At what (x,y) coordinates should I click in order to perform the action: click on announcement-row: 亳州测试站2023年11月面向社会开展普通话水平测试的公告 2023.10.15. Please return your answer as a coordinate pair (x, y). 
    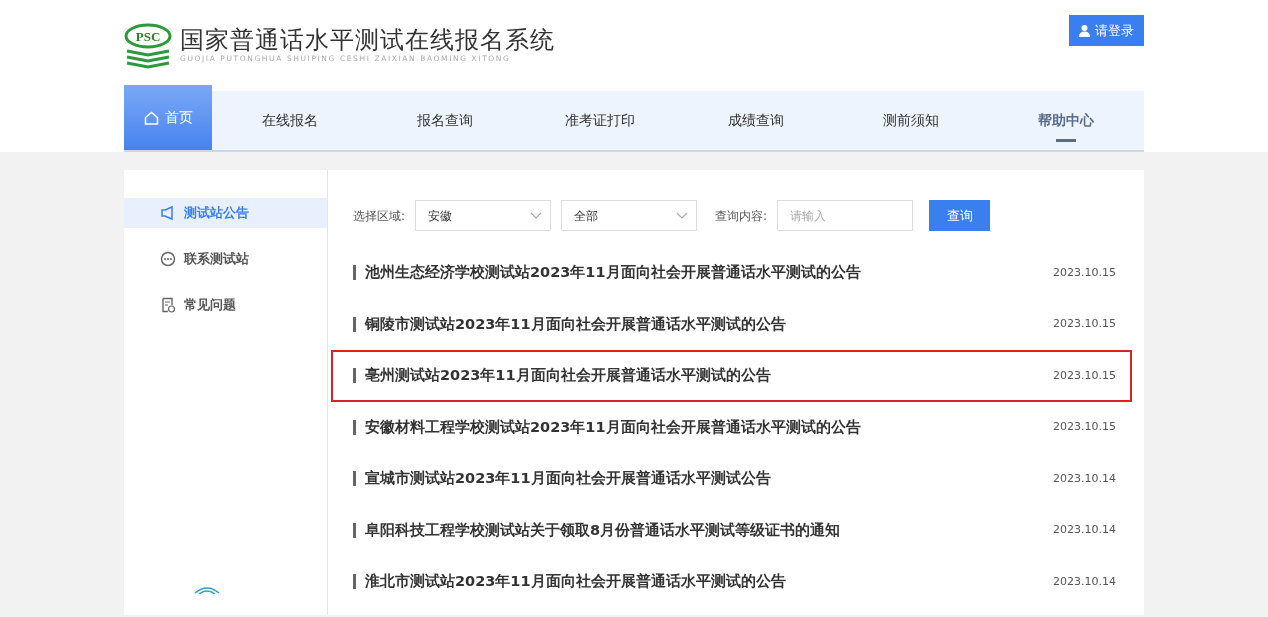
    Looking at the image, I should click on (731, 376).